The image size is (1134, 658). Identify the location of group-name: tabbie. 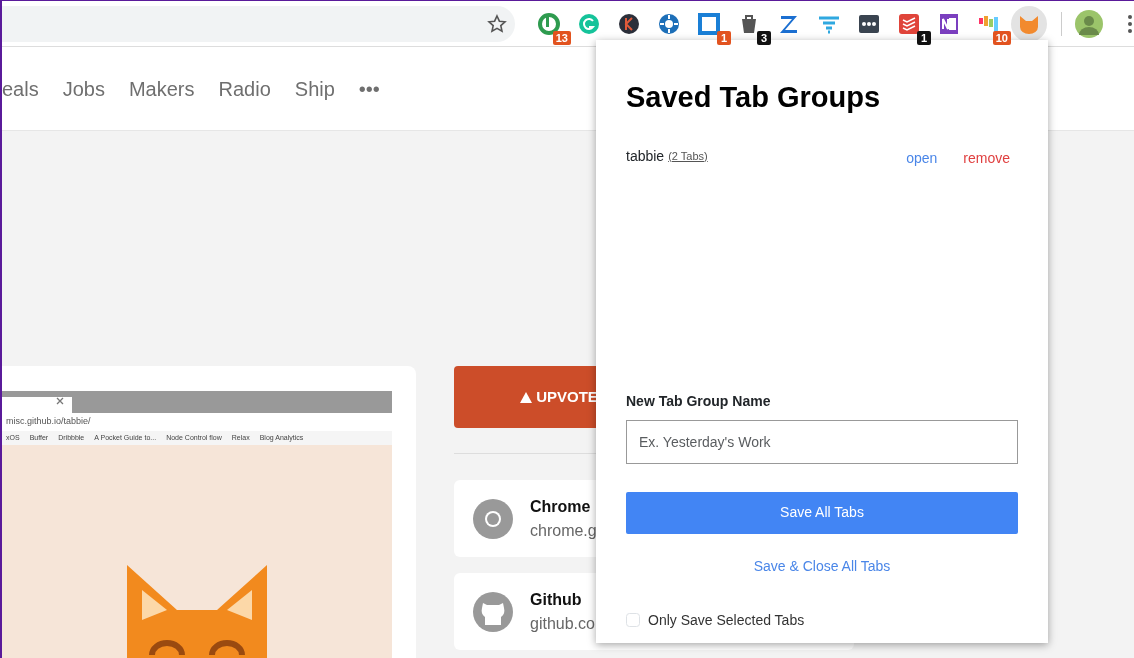
(645, 156).